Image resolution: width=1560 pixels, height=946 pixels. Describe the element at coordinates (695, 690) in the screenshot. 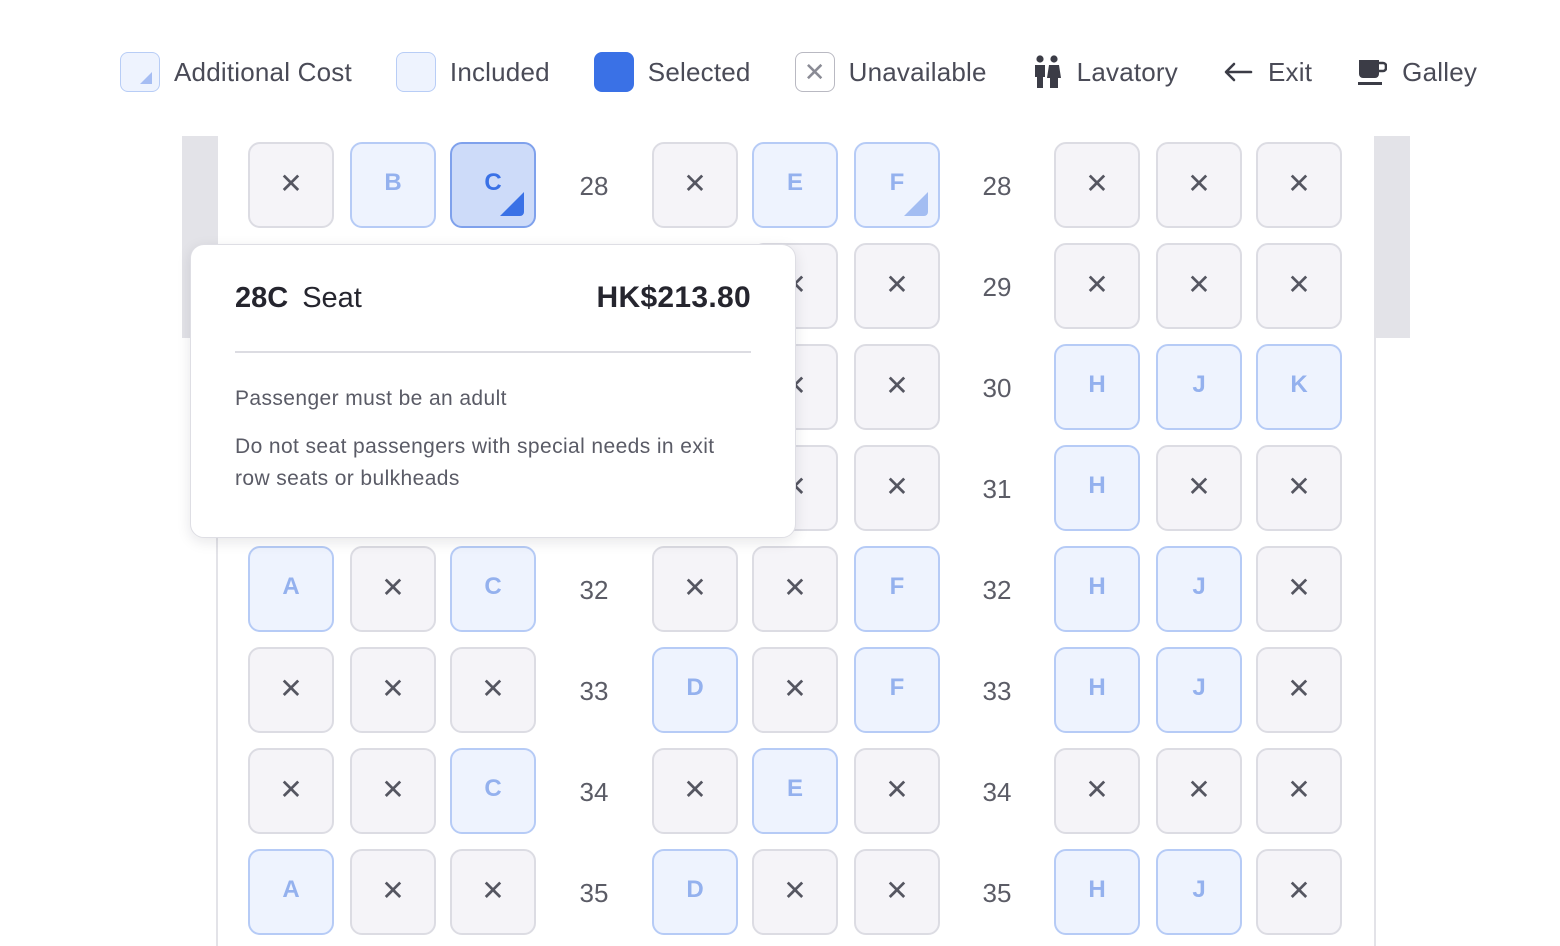

I see `seat-33D: D` at that location.